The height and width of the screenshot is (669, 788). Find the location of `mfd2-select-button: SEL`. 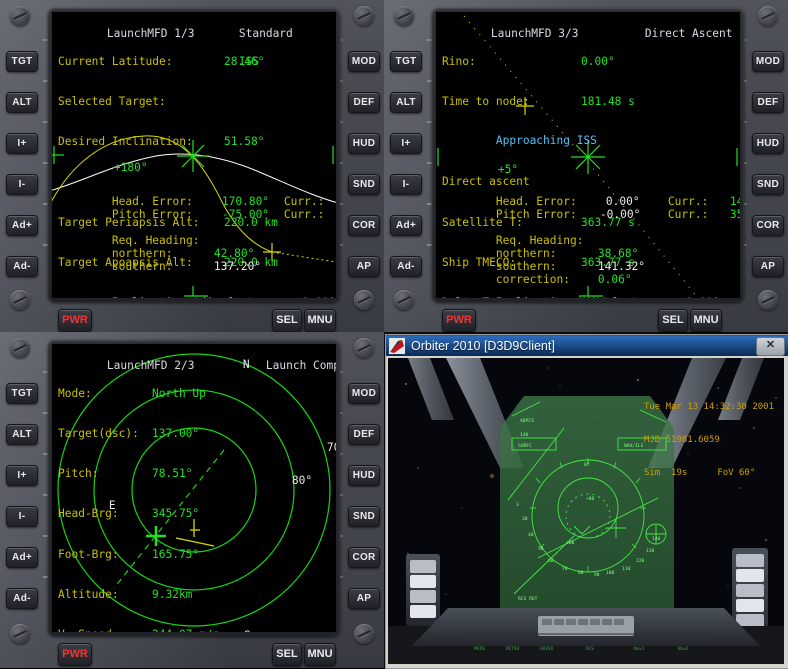

mfd2-select-button: SEL is located at coordinates (287, 654).